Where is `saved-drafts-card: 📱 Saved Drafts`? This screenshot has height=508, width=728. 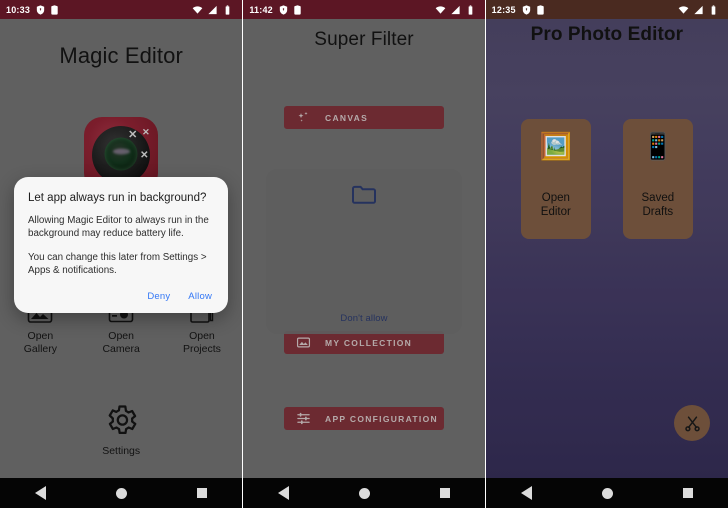 saved-drafts-card: 📱 Saved Drafts is located at coordinates (657, 179).